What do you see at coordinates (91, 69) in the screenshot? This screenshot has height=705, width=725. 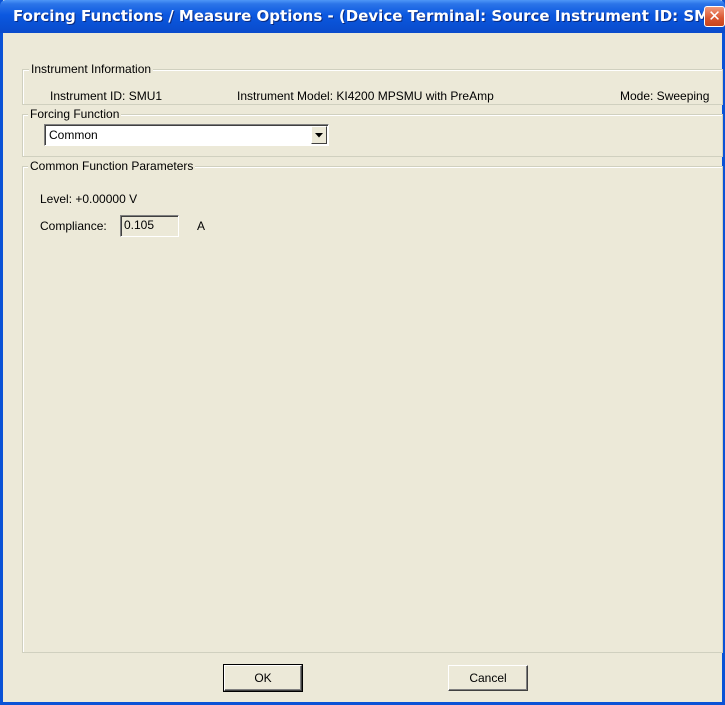 I see `instrument-info-legend: Instrument Information` at bounding box center [91, 69].